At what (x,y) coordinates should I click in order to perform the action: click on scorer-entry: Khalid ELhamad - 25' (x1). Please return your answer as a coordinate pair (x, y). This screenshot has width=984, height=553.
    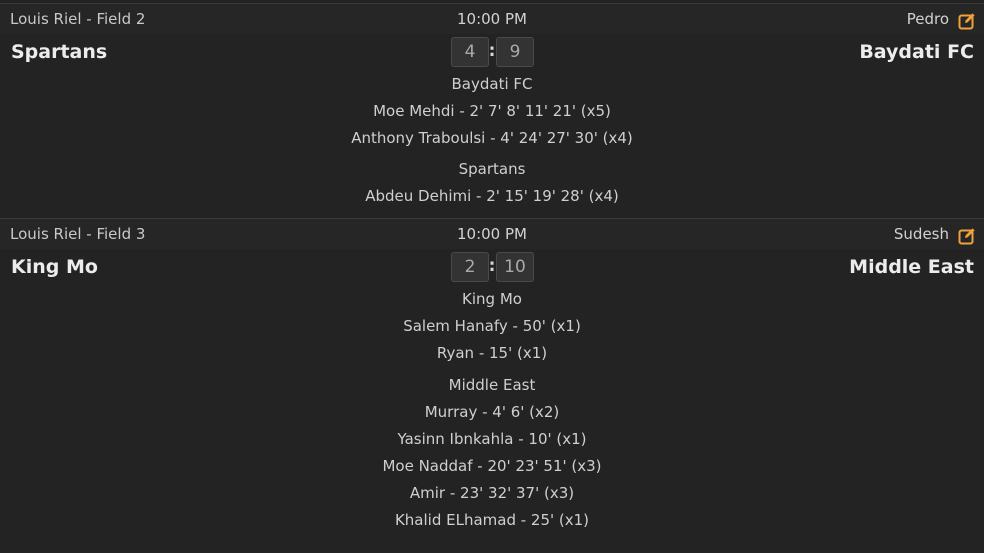
    Looking at the image, I should click on (492, 520).